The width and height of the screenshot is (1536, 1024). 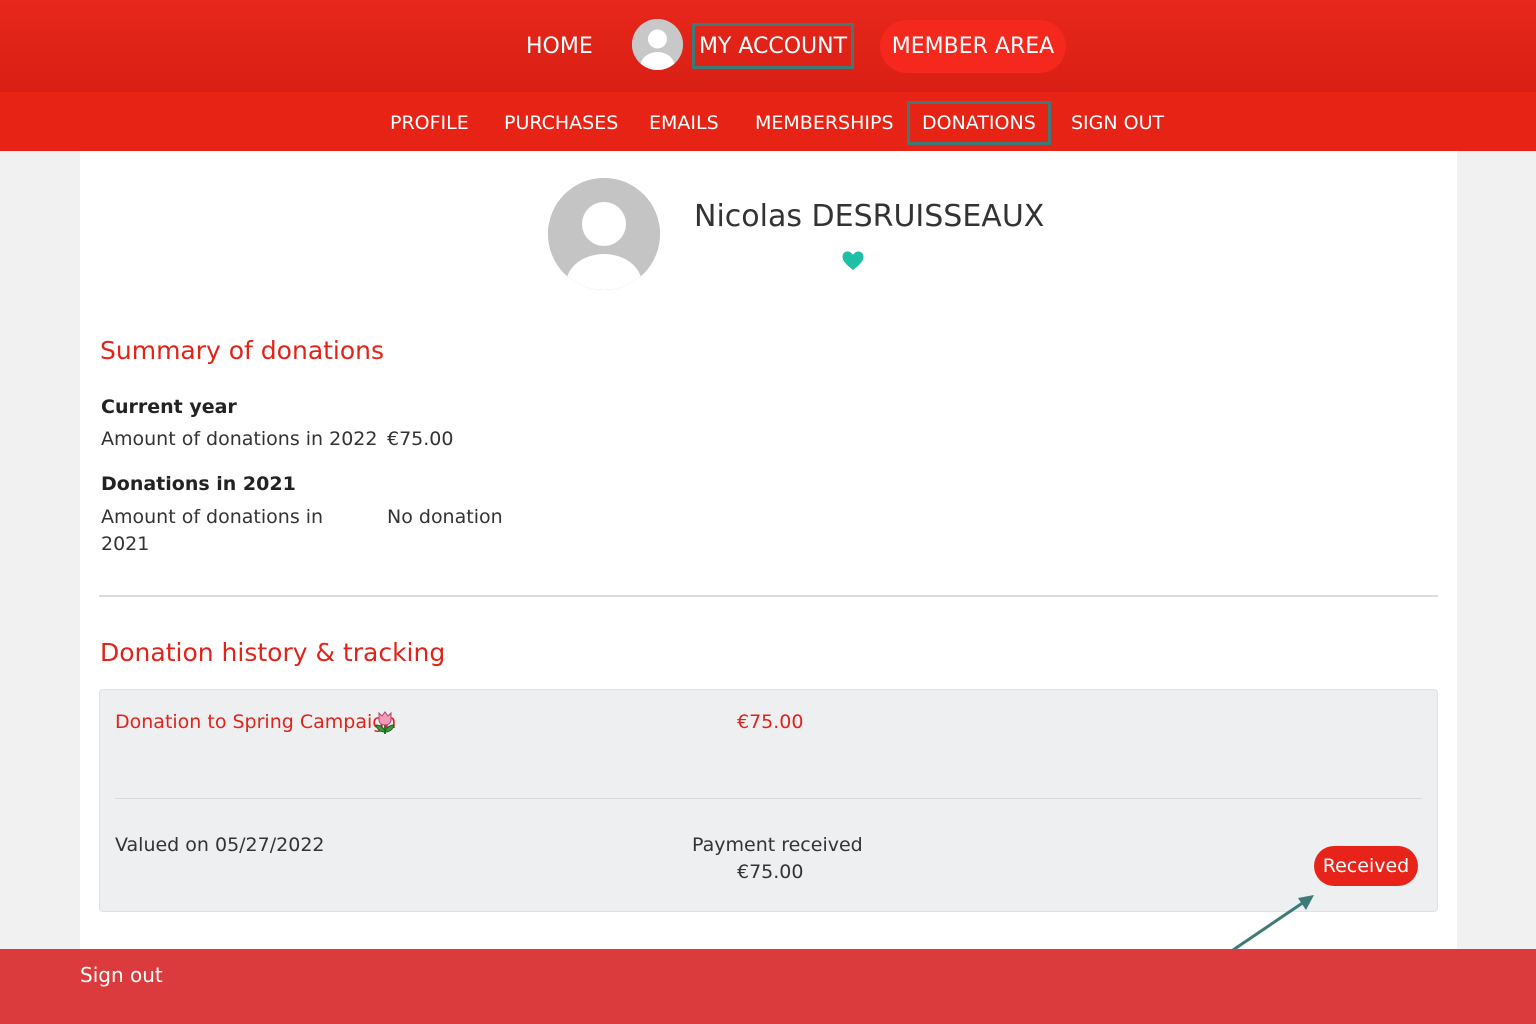 What do you see at coordinates (445, 517) in the screenshot?
I see `prev-year-value: No donation` at bounding box center [445, 517].